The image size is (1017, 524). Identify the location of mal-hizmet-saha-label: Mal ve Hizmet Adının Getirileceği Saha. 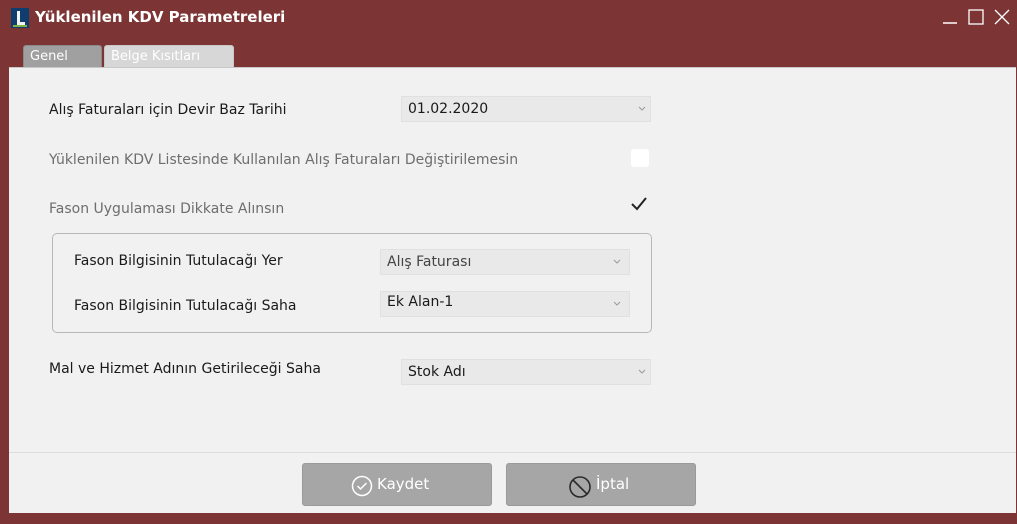
(185, 369).